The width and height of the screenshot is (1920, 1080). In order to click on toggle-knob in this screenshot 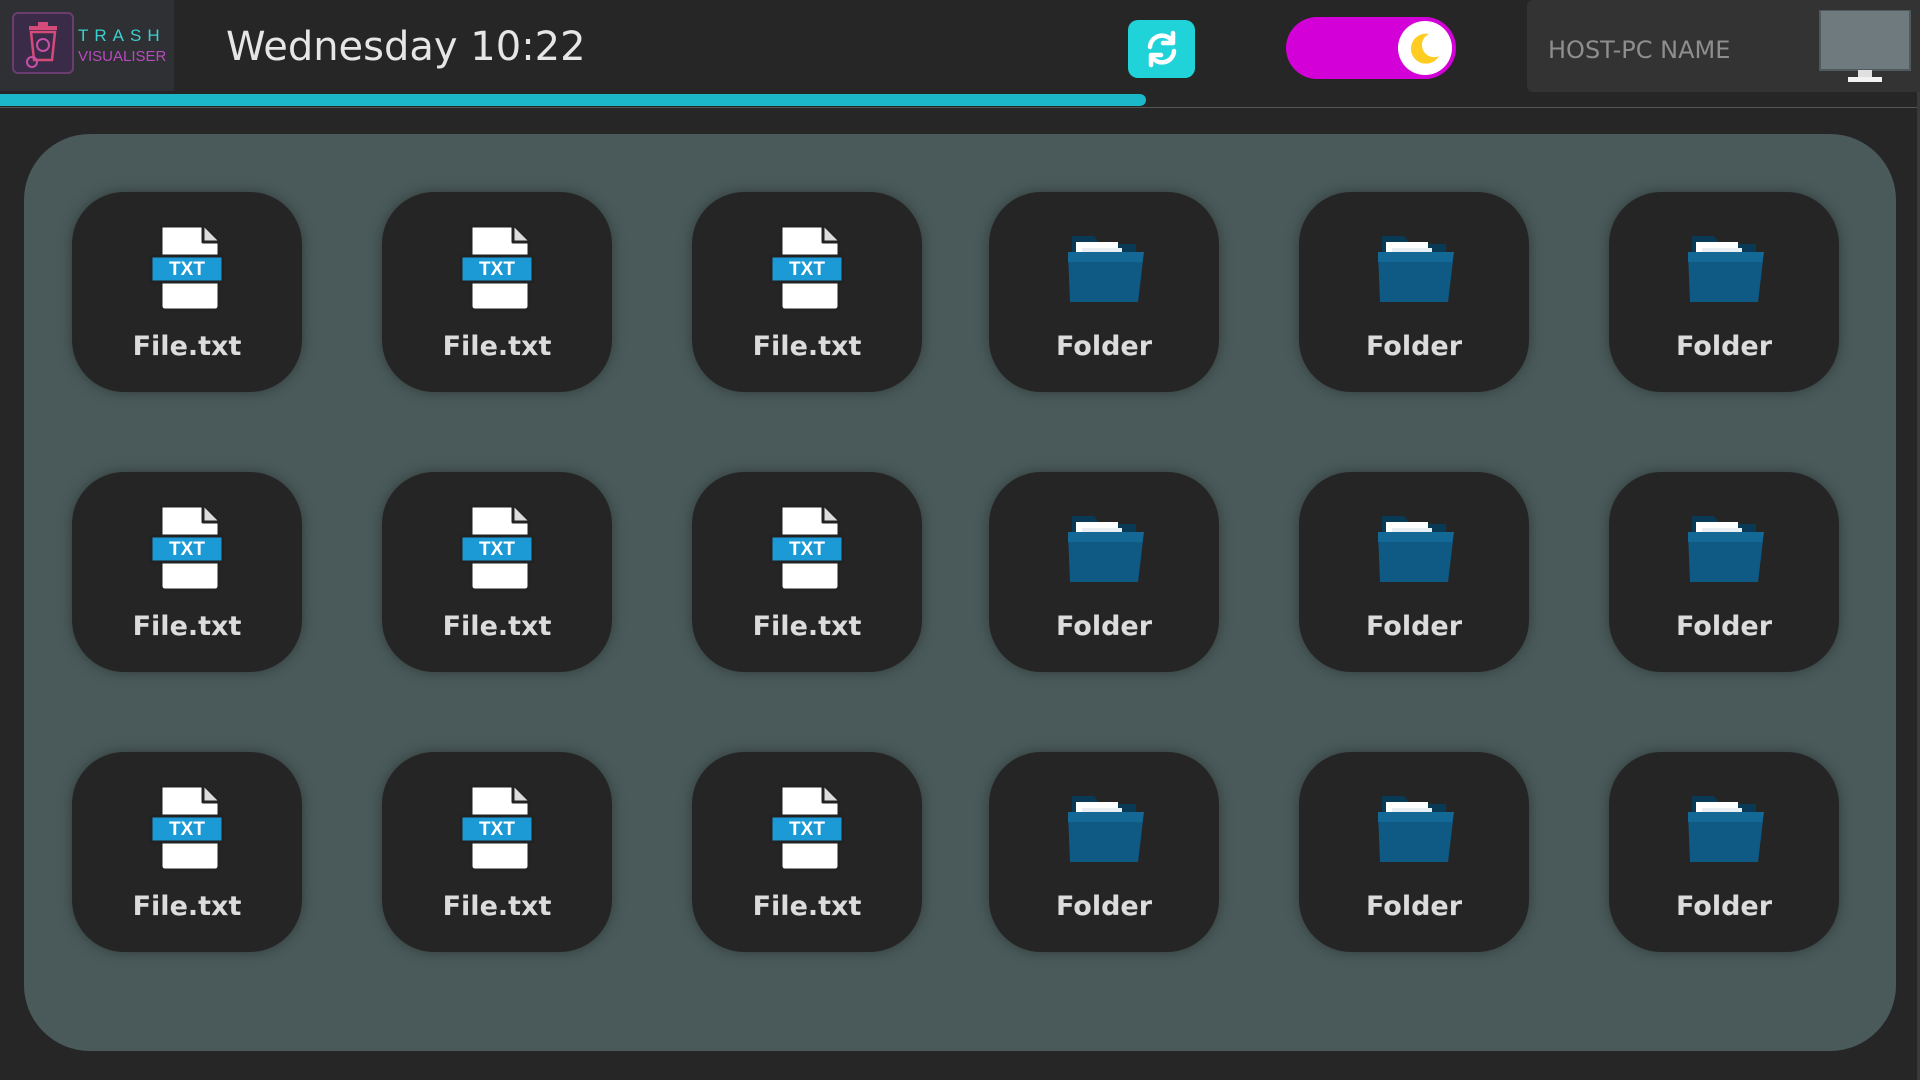, I will do `click(1425, 48)`.